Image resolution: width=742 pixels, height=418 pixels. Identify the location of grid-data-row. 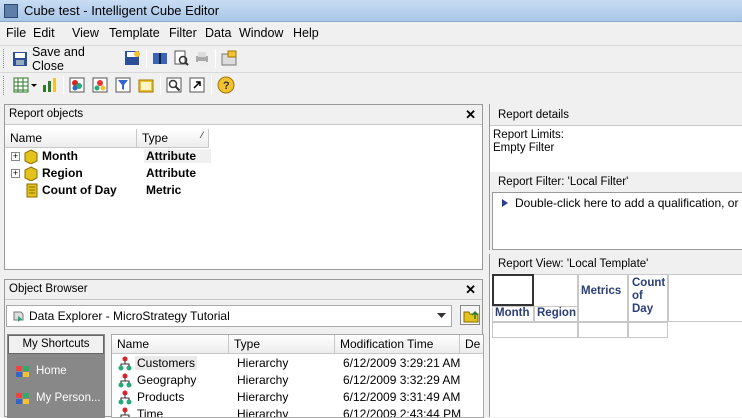
(535, 330).